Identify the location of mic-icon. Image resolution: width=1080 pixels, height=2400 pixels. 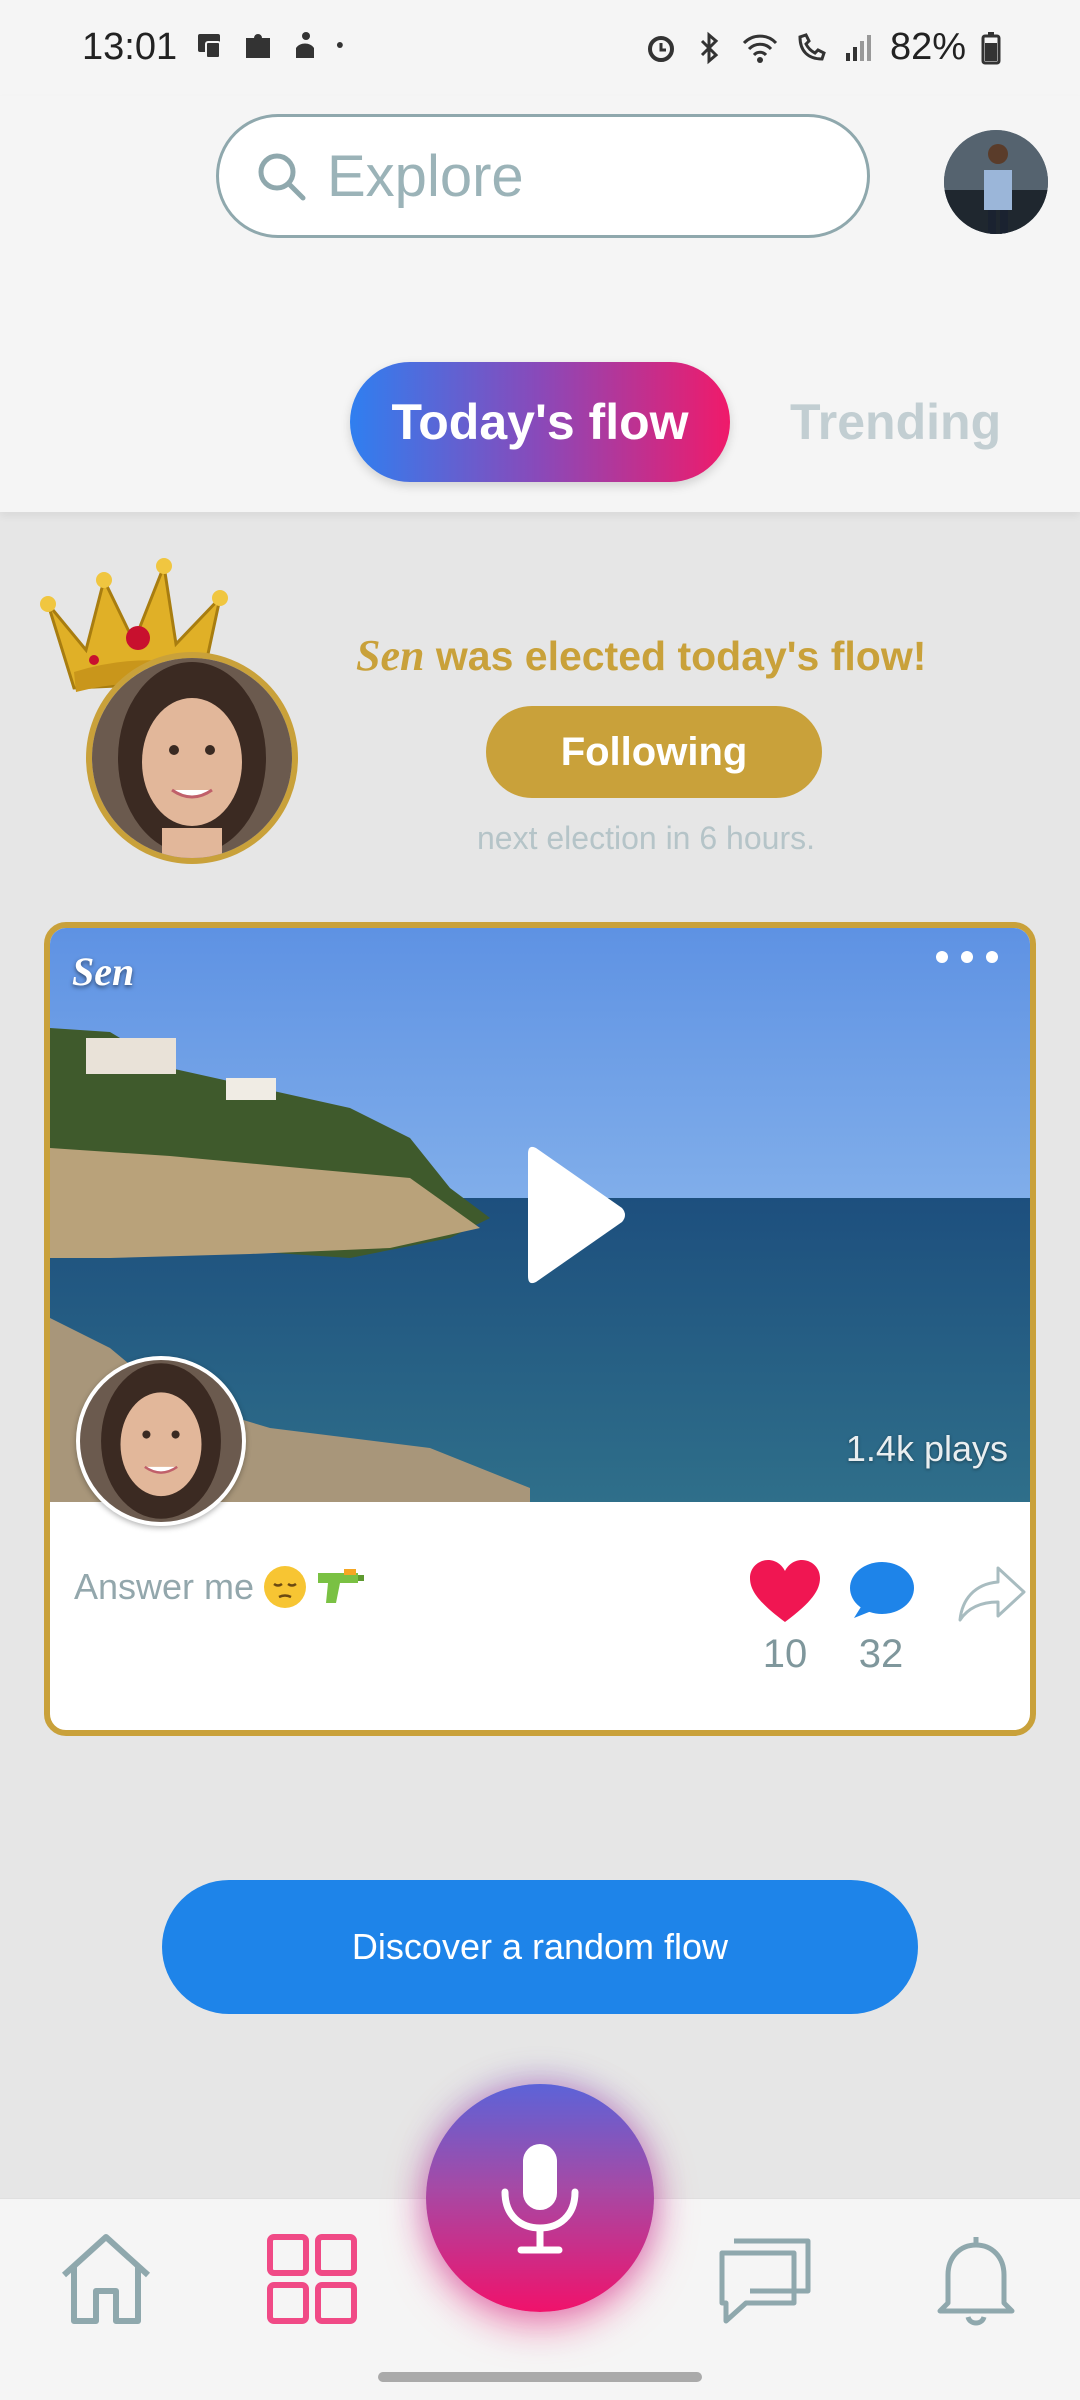
(540, 2199).